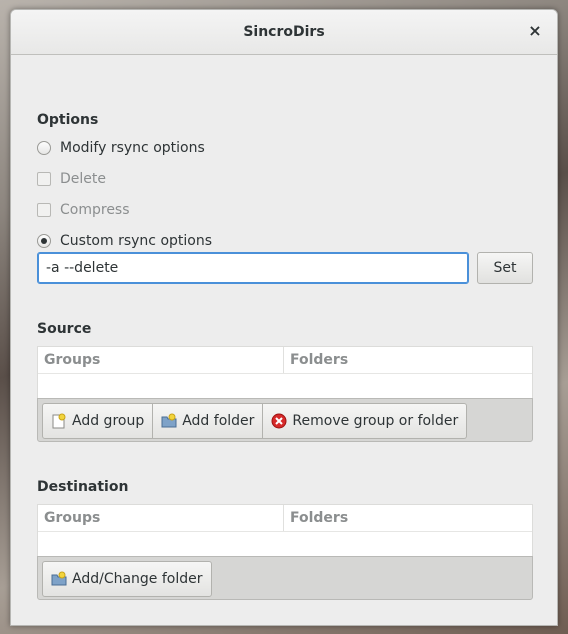  I want to click on add-group-label: Add group, so click(108, 421).